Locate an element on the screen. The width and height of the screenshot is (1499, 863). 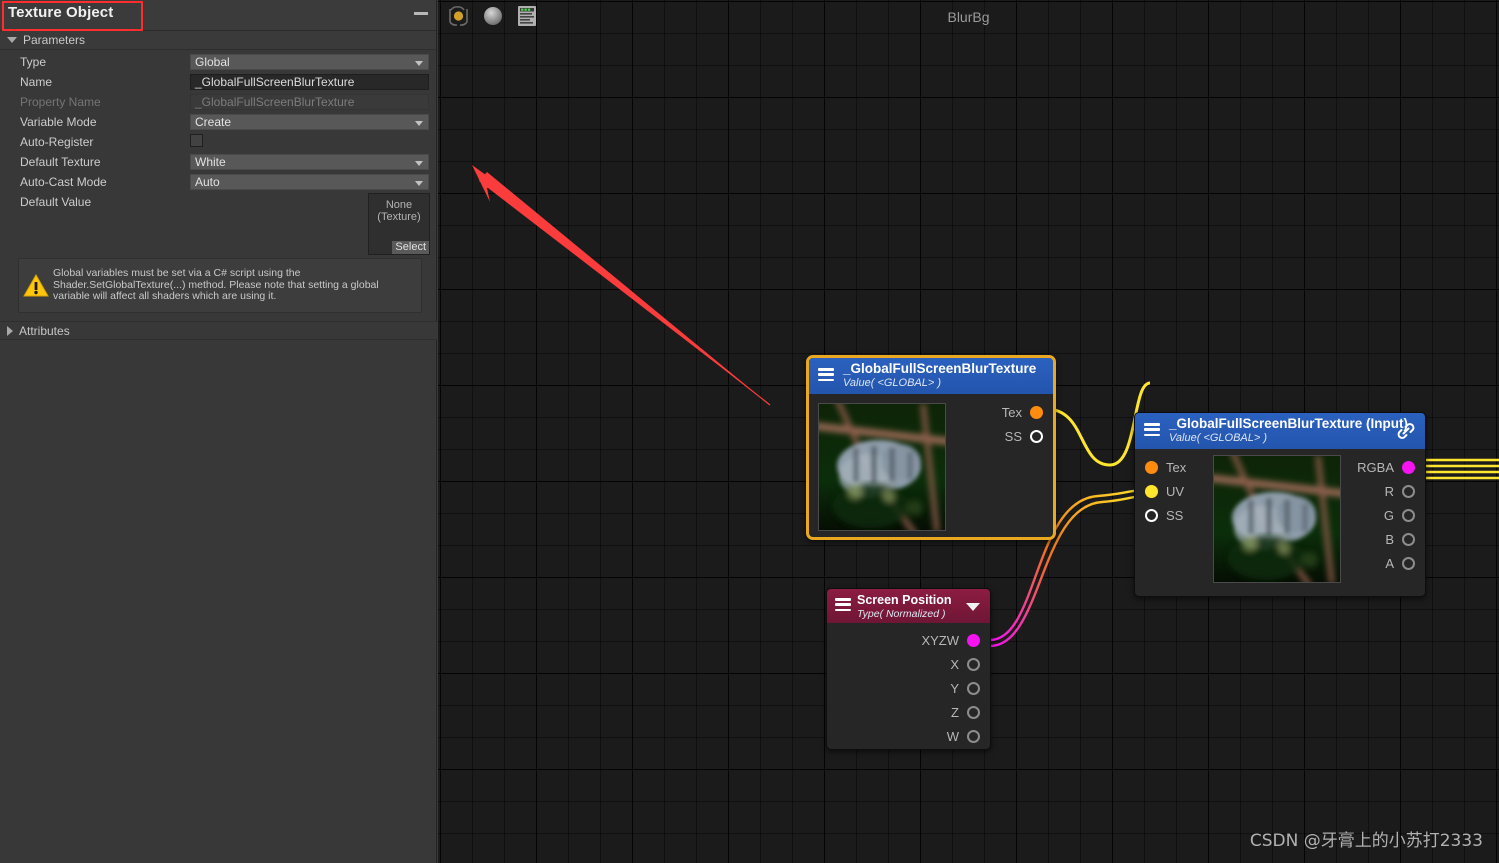
default-texture-dropdown: White is located at coordinates (309, 162).